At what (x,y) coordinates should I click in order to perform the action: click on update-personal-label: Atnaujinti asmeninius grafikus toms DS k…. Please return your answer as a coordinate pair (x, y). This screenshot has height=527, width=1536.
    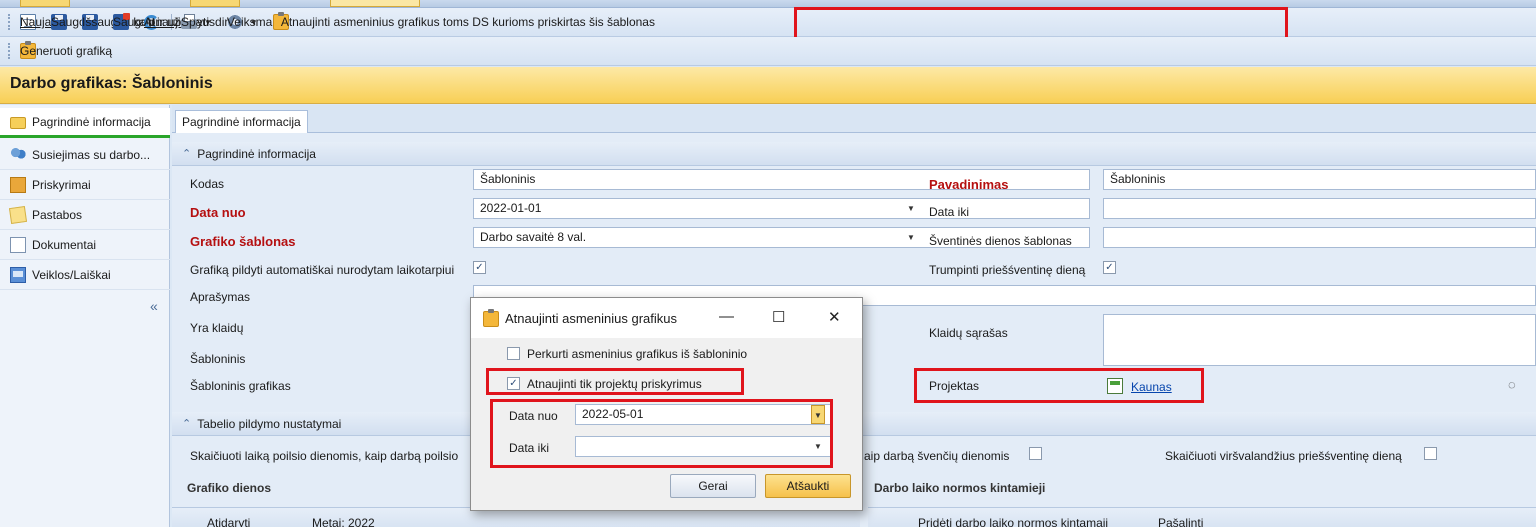
    Looking at the image, I should click on (467, 22).